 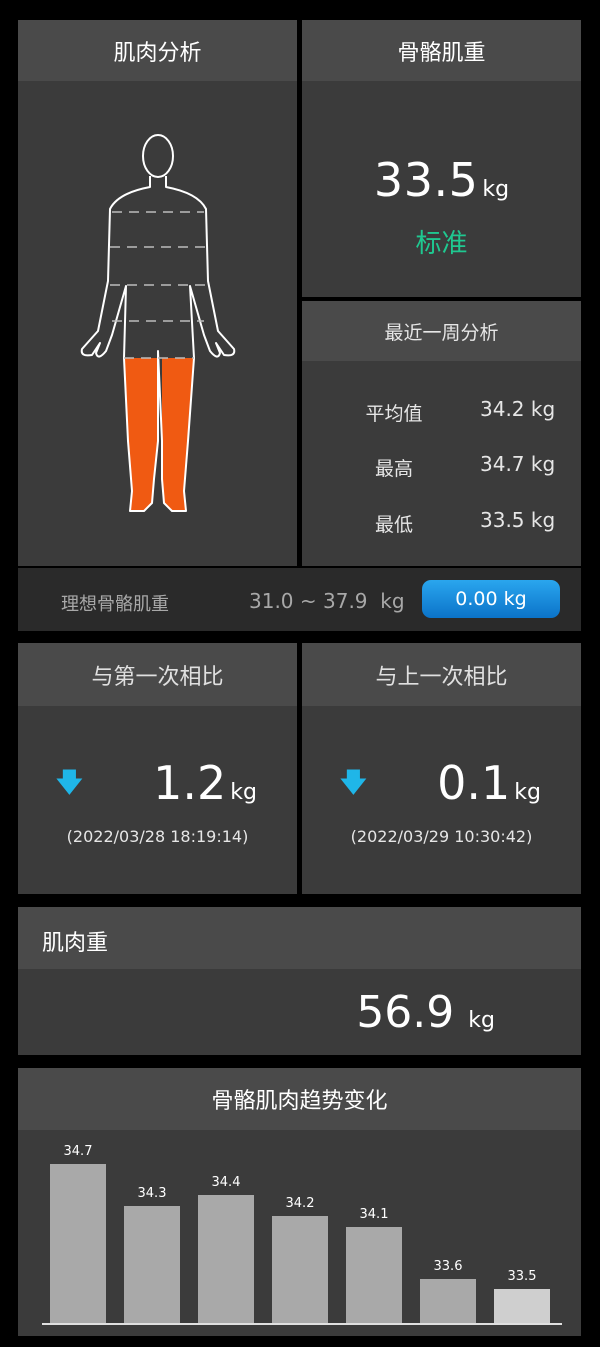 I want to click on trend-chart: 34.7 34.3 34.4 34.2 34.1 33.6 33.5, so click(x=299, y=1233).